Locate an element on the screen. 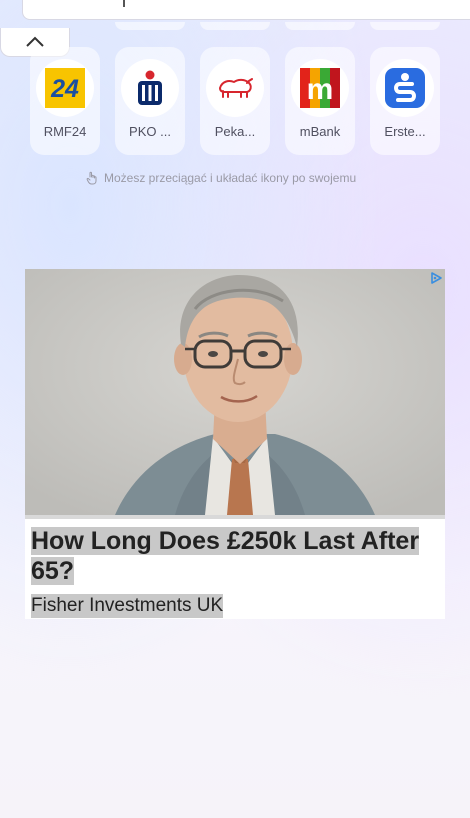  pekao-logo is located at coordinates (235, 88).